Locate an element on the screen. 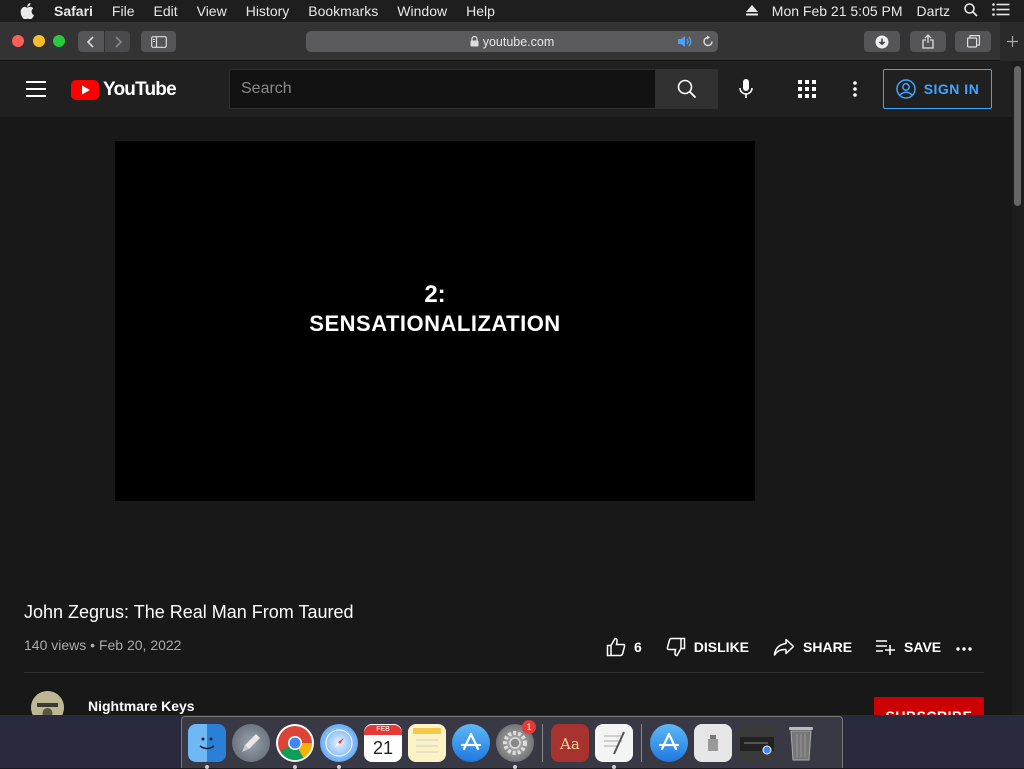 This screenshot has width=1024, height=769. apple-menu-icon is located at coordinates (29, 11).